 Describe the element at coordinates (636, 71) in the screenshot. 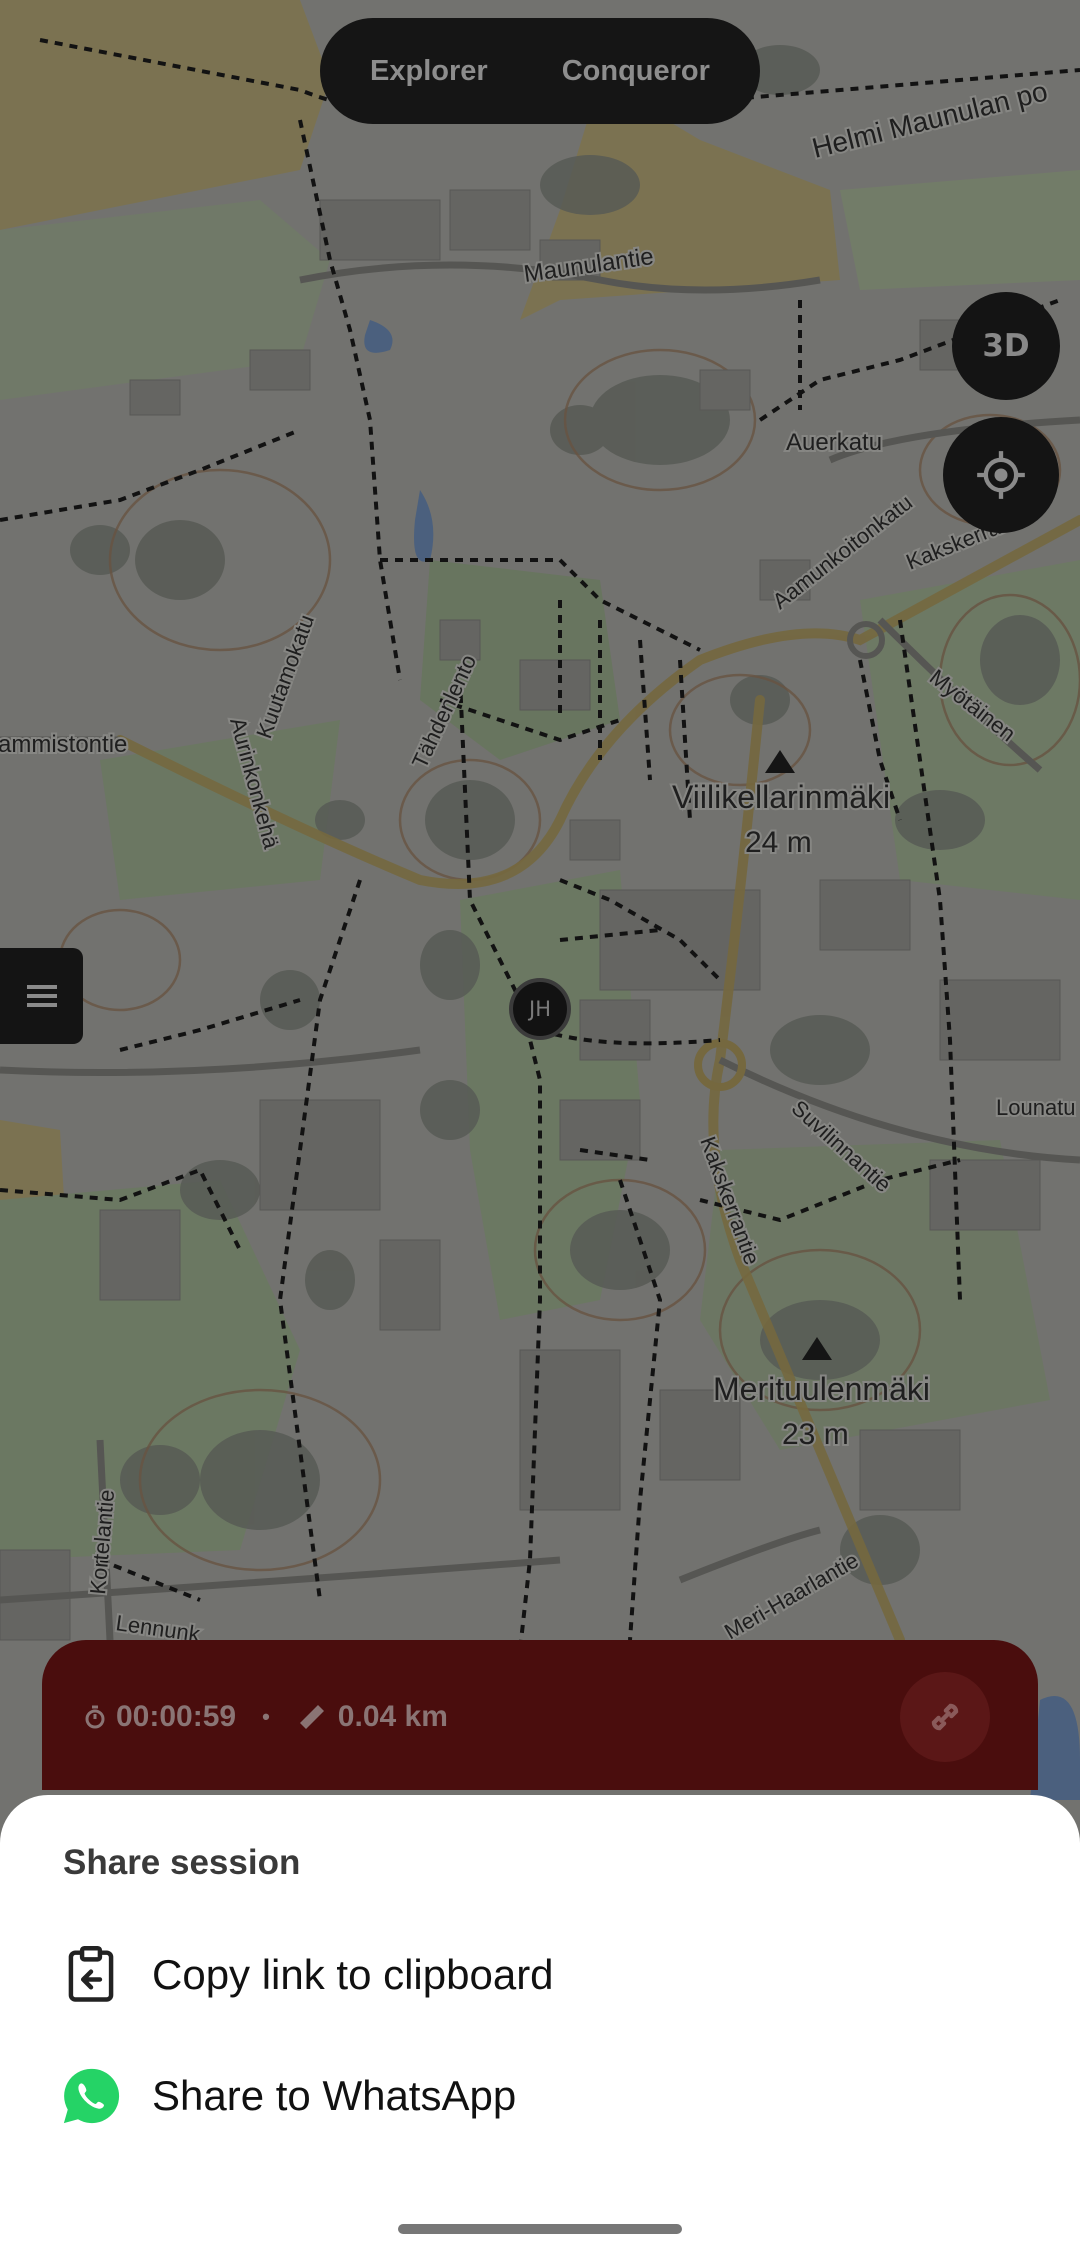

I see `conqueror-mode-button: Conqueror` at that location.